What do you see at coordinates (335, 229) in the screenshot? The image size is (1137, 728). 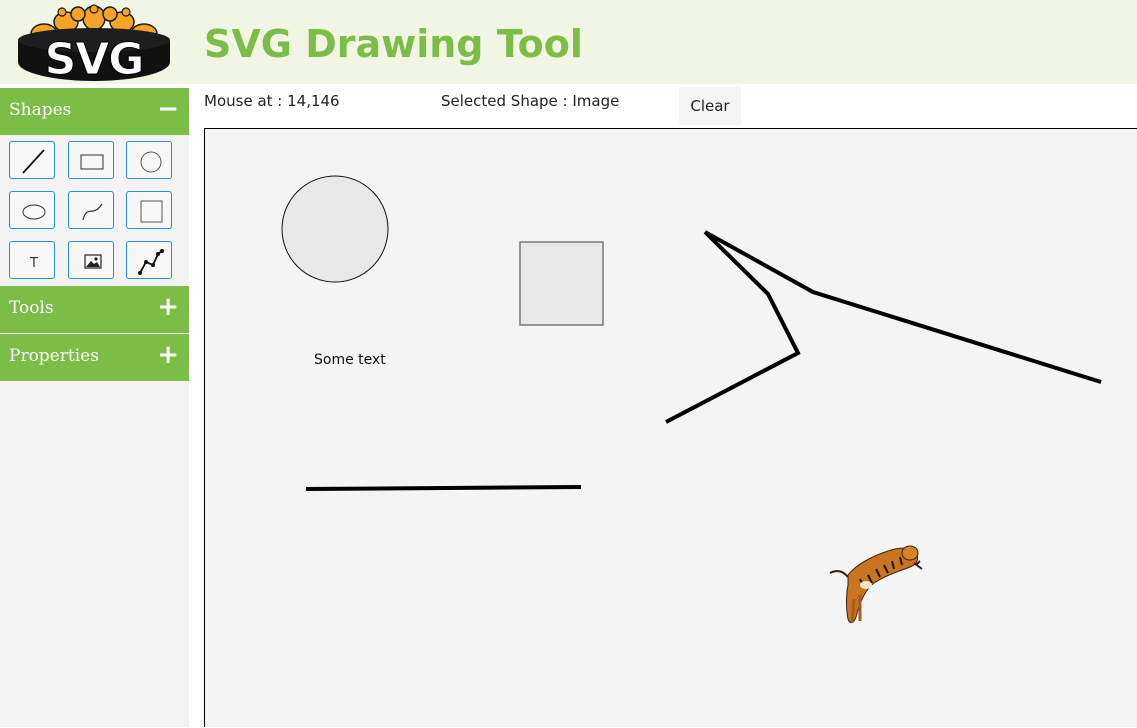 I see `canvas-circle` at bounding box center [335, 229].